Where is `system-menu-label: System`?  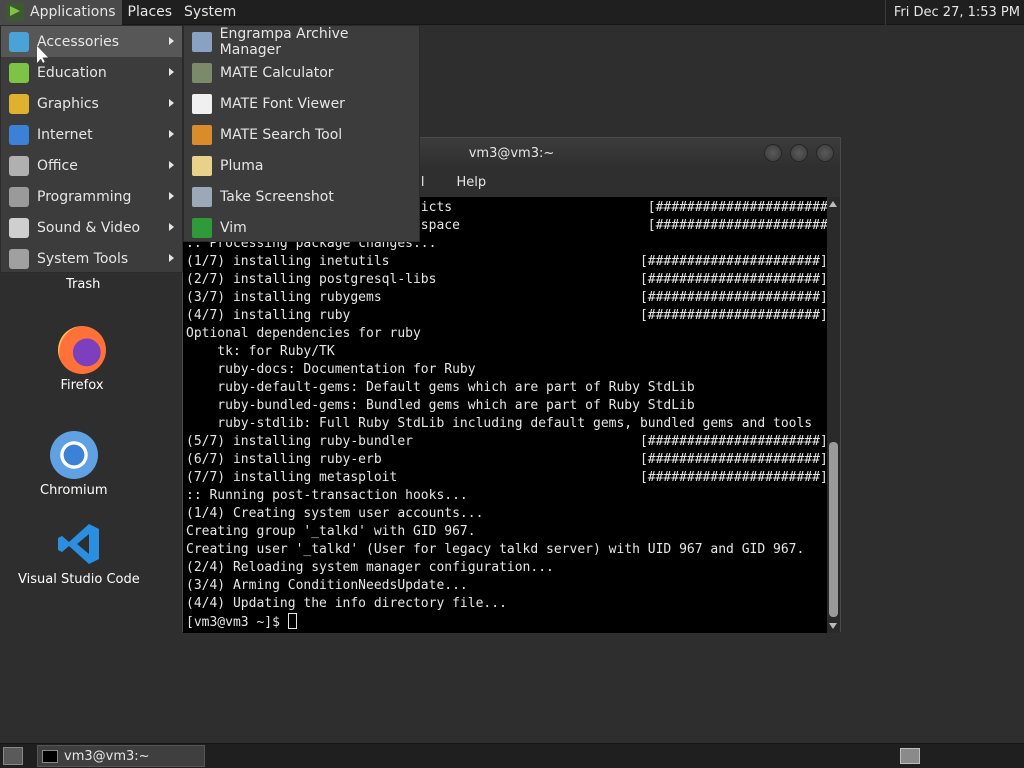 system-menu-label: System is located at coordinates (210, 12).